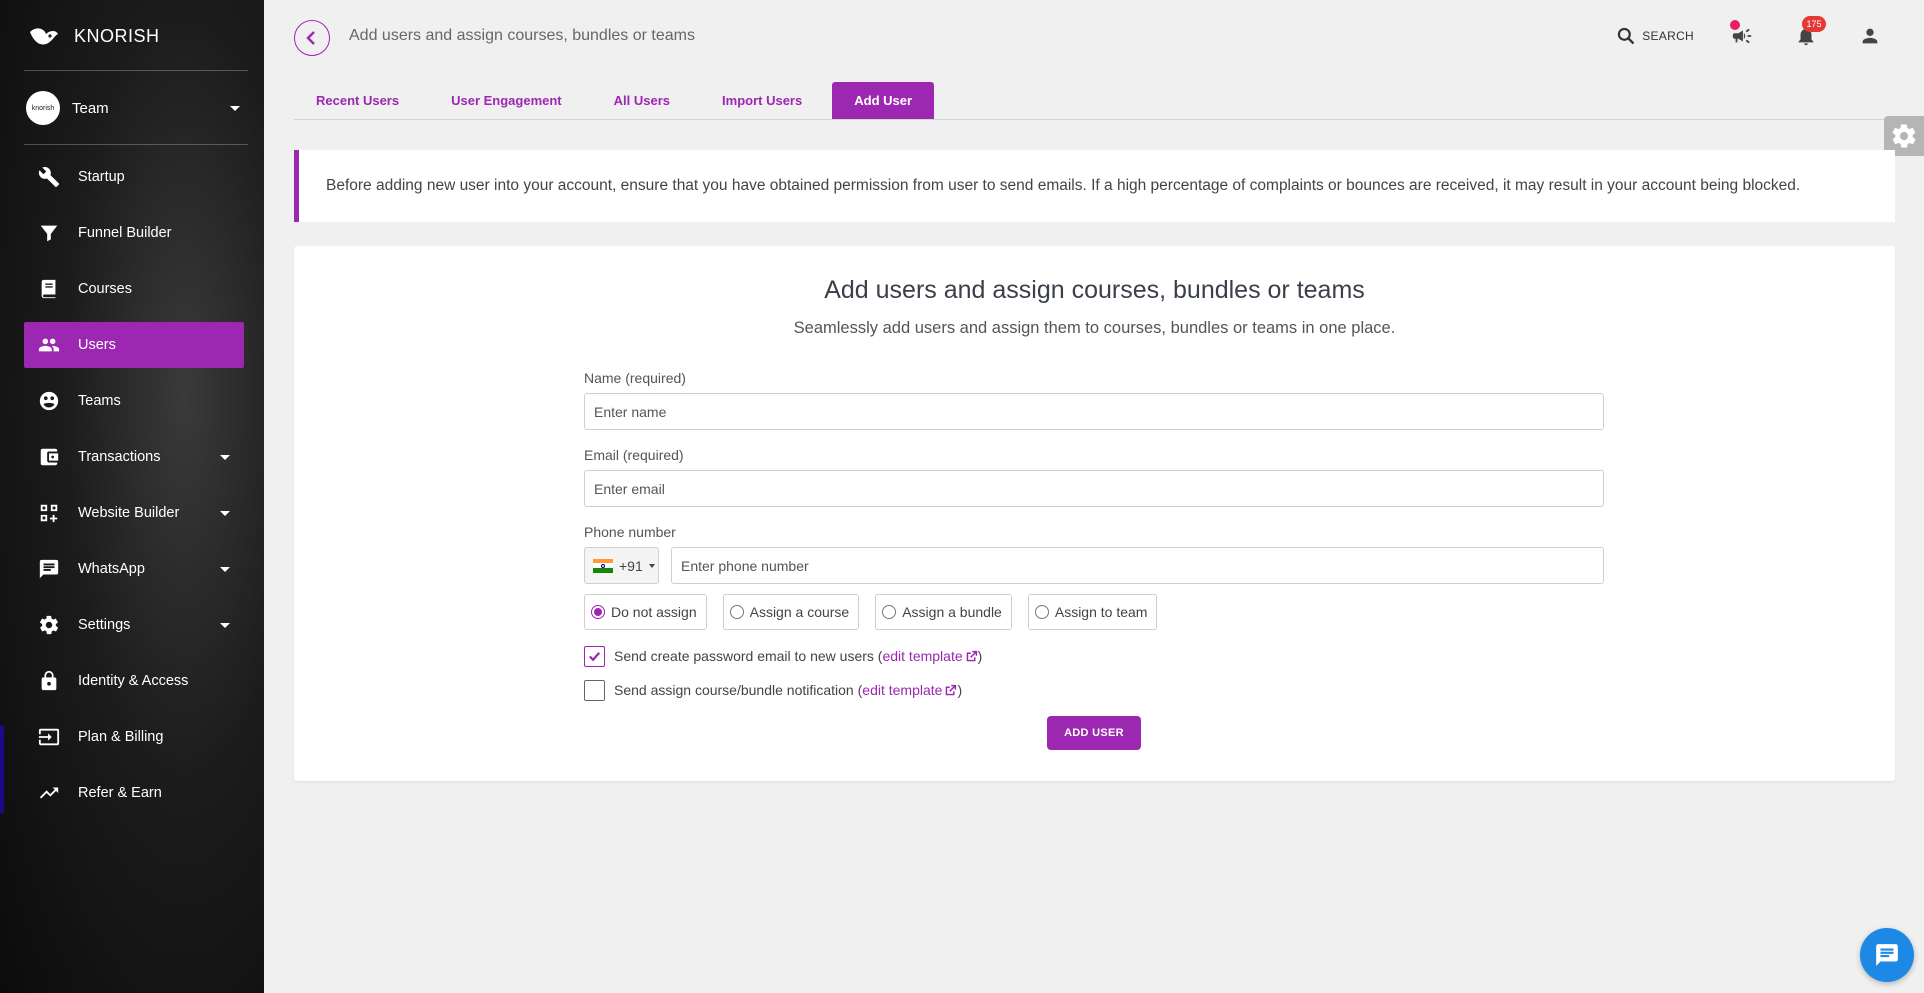 This screenshot has width=1924, height=993. Describe the element at coordinates (603, 565) in the screenshot. I see `india-flag-icon` at that location.